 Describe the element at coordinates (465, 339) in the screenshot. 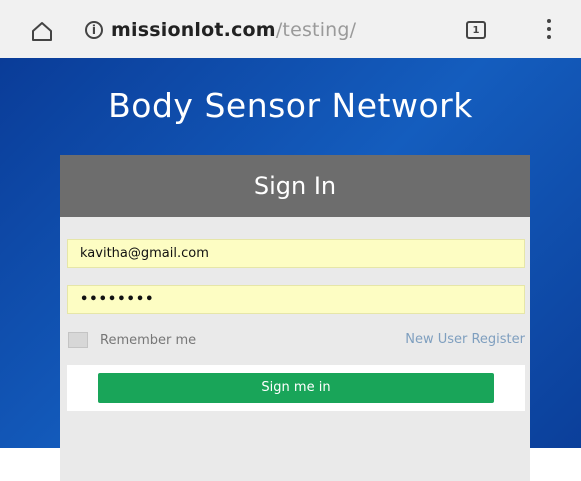

I see `new-user-register-link: New User Register` at that location.